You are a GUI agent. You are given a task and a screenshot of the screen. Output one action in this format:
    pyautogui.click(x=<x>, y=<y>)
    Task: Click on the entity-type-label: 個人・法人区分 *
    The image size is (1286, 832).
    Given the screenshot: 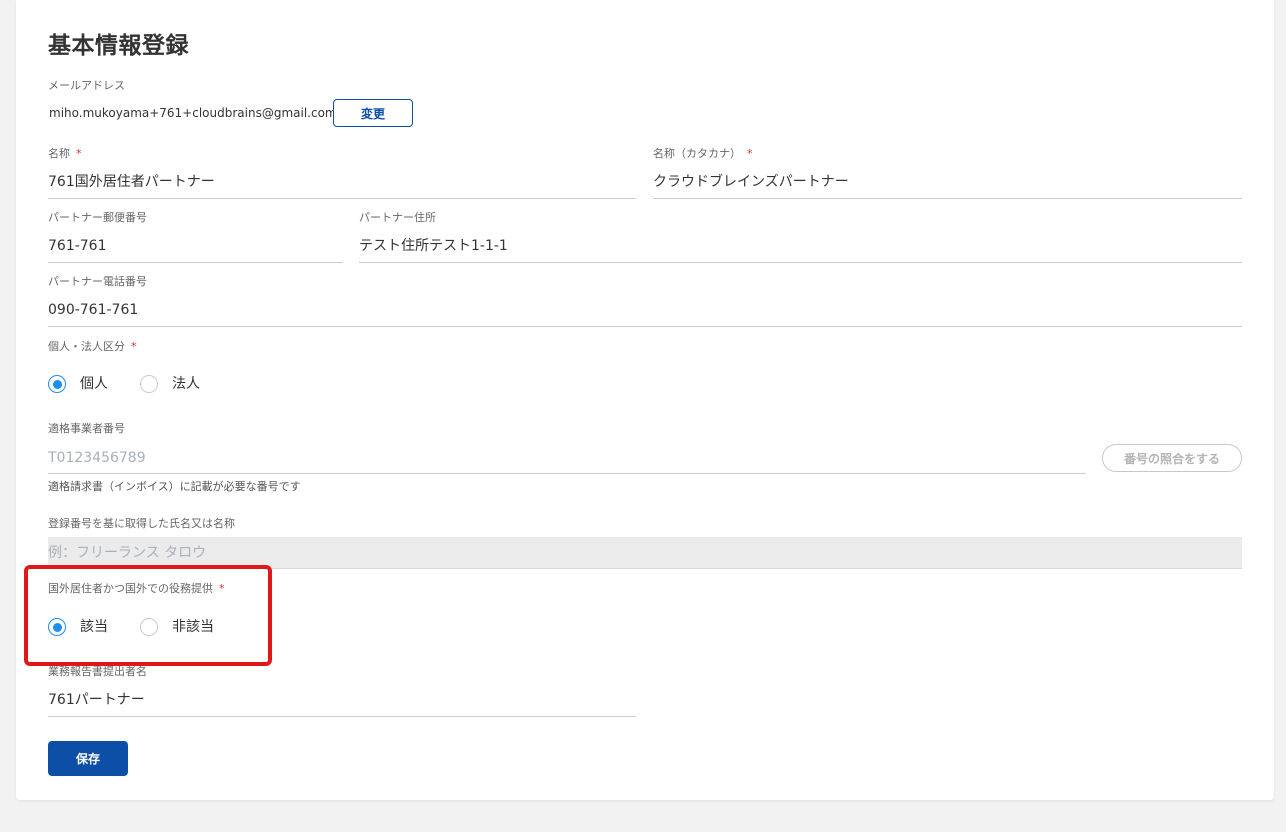 What is the action you would take?
    pyautogui.click(x=92, y=347)
    